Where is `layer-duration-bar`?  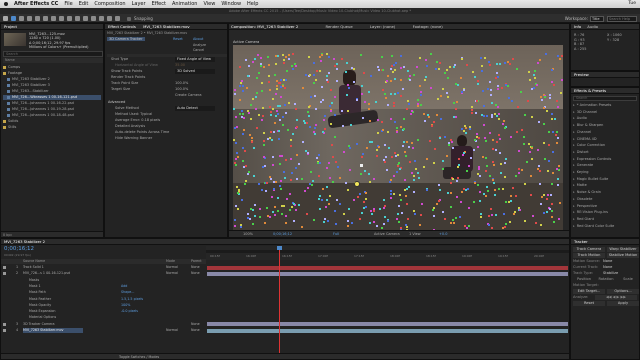
layer-duration-bar is located at coordinates (387, 324).